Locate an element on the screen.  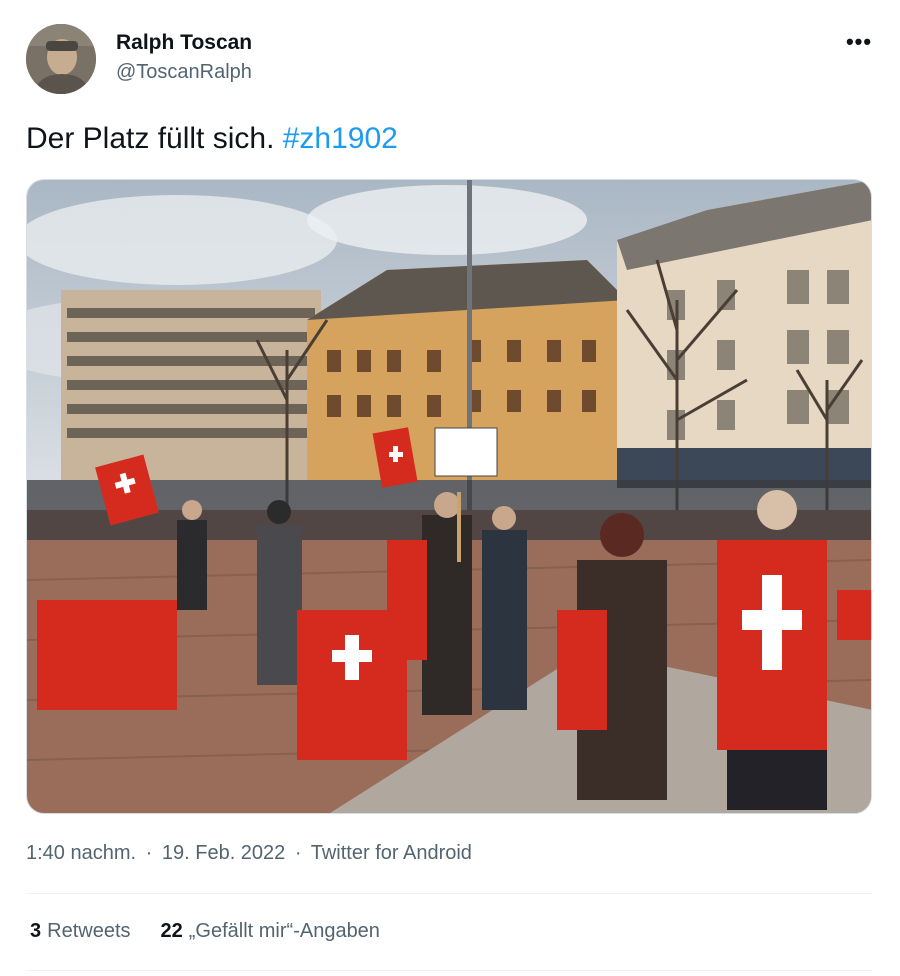
likes-stat: 22 „Gefällt mir“-Angaben is located at coordinates (270, 931).